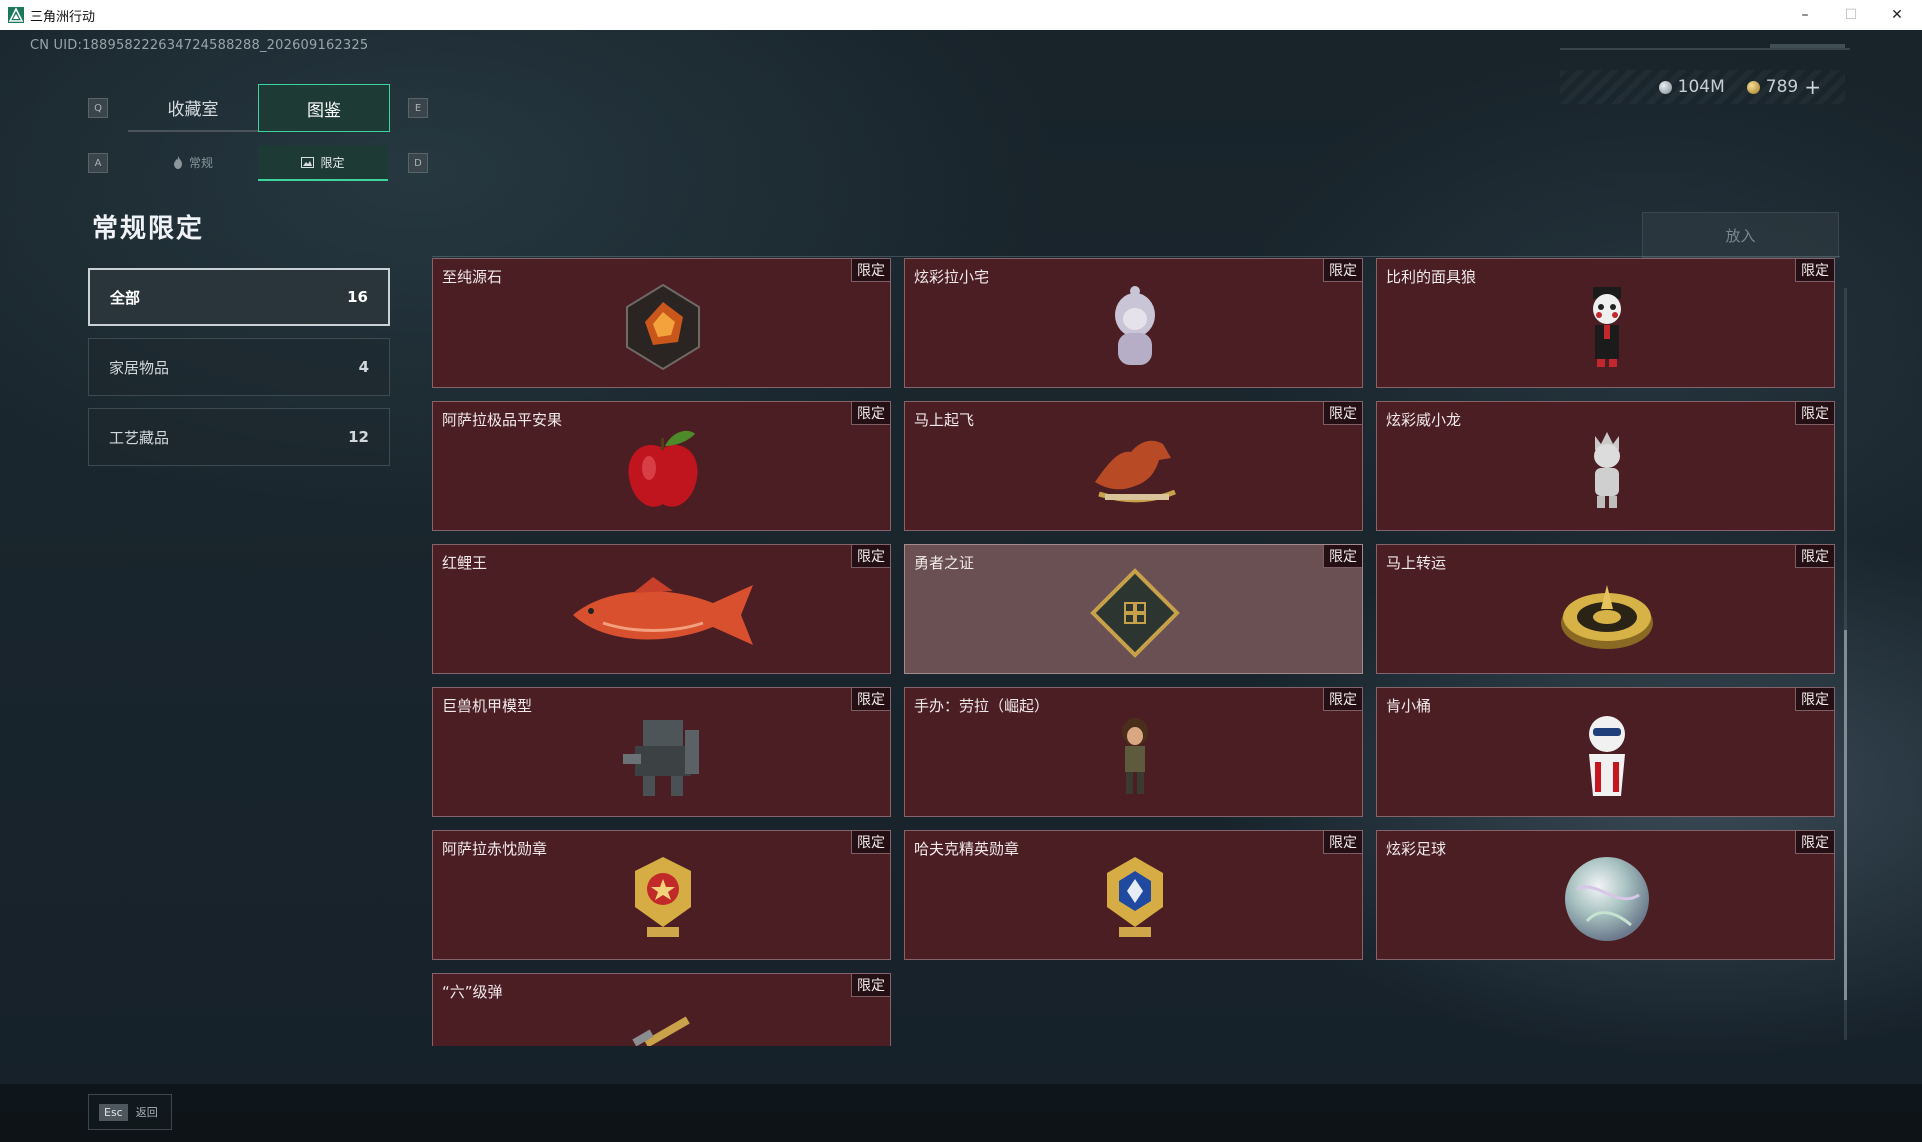 Image resolution: width=1922 pixels, height=1142 pixels. I want to click on subtab-limited: 限定, so click(323, 163).